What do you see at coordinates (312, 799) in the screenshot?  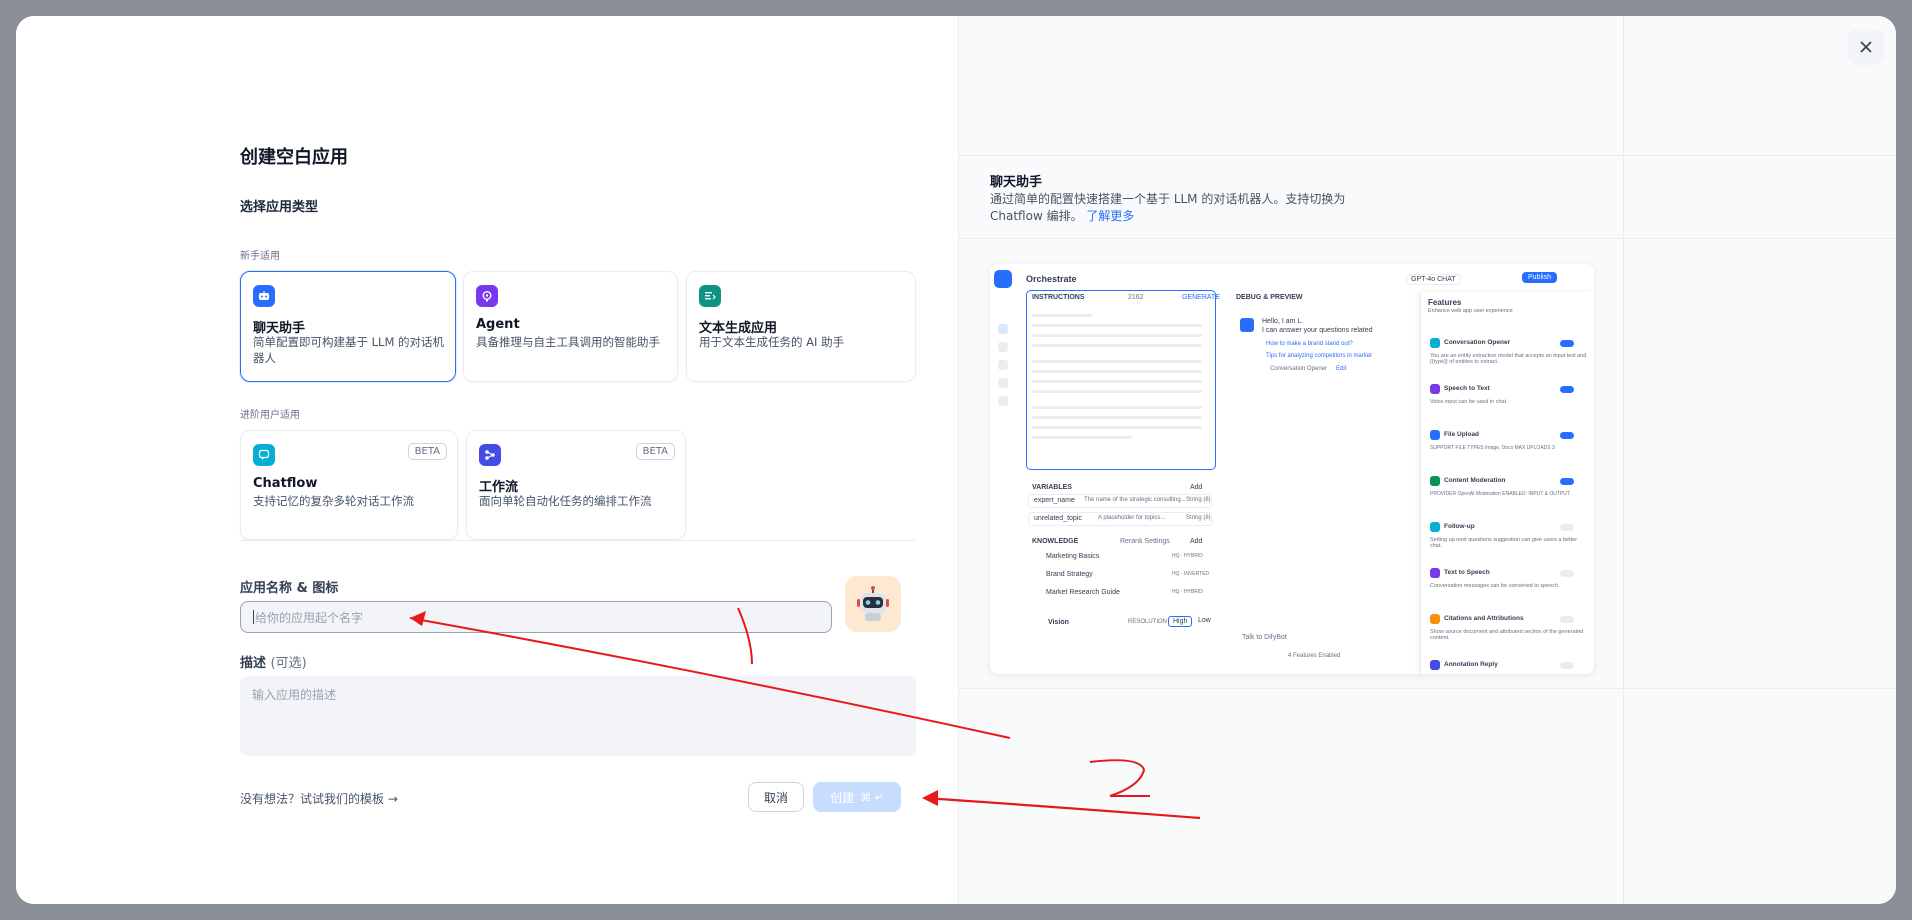 I see `template-link-text: 没有想法？试试我们的模板` at bounding box center [312, 799].